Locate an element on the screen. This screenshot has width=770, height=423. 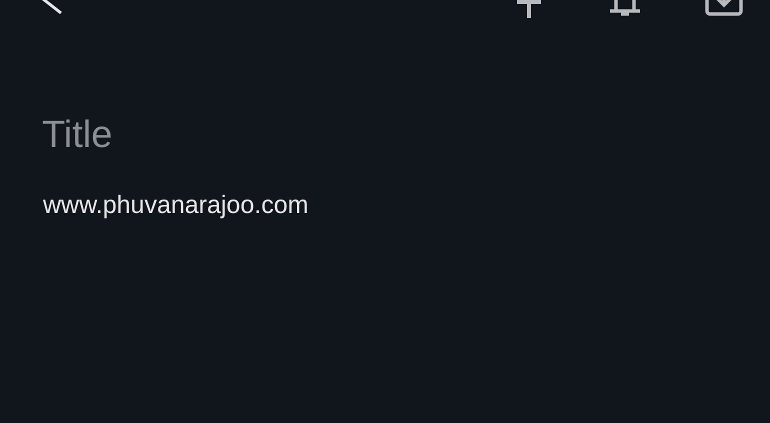
title-field: Title is located at coordinates (242, 135).